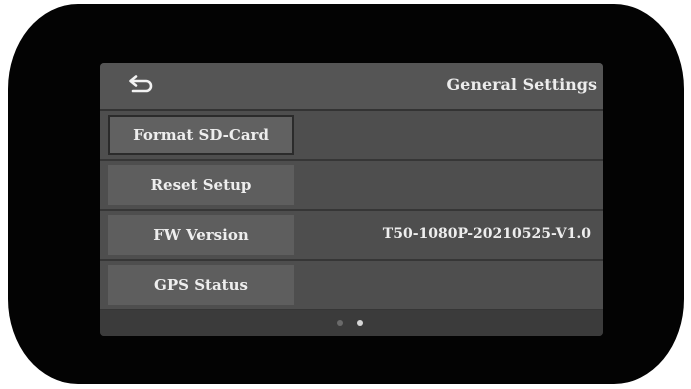 This screenshot has width=691, height=389. What do you see at coordinates (140, 86) in the screenshot?
I see `return-arrow-icon` at bounding box center [140, 86].